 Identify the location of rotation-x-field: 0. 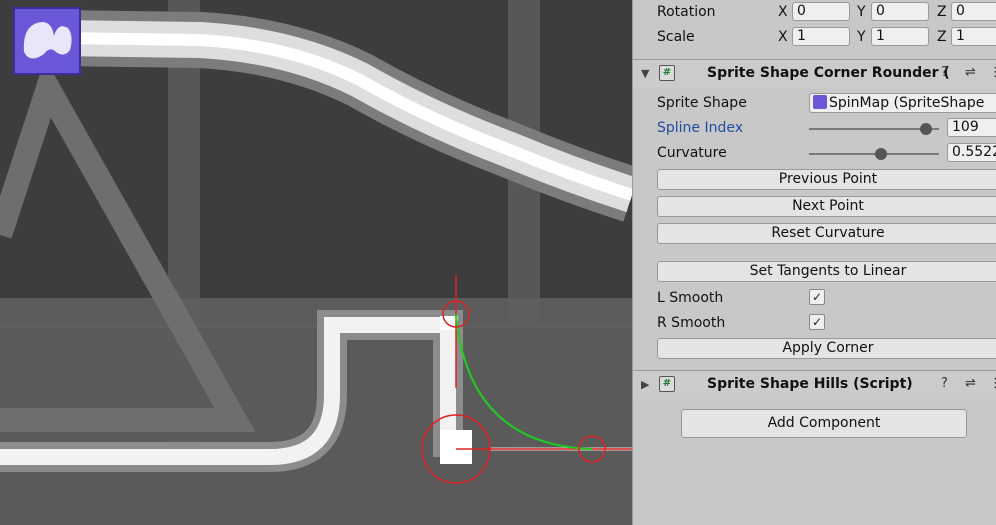
(821, 11).